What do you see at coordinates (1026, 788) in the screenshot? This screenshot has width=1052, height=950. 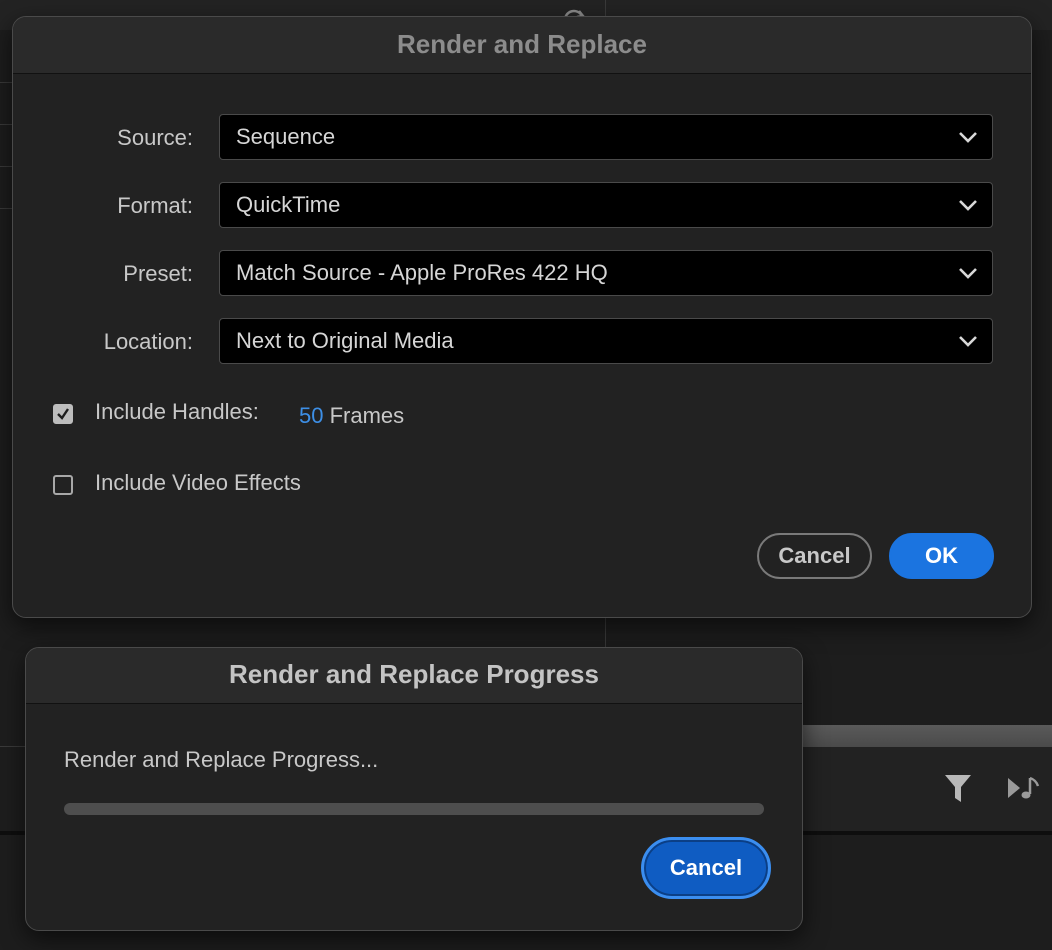 I see `music-note-icon` at bounding box center [1026, 788].